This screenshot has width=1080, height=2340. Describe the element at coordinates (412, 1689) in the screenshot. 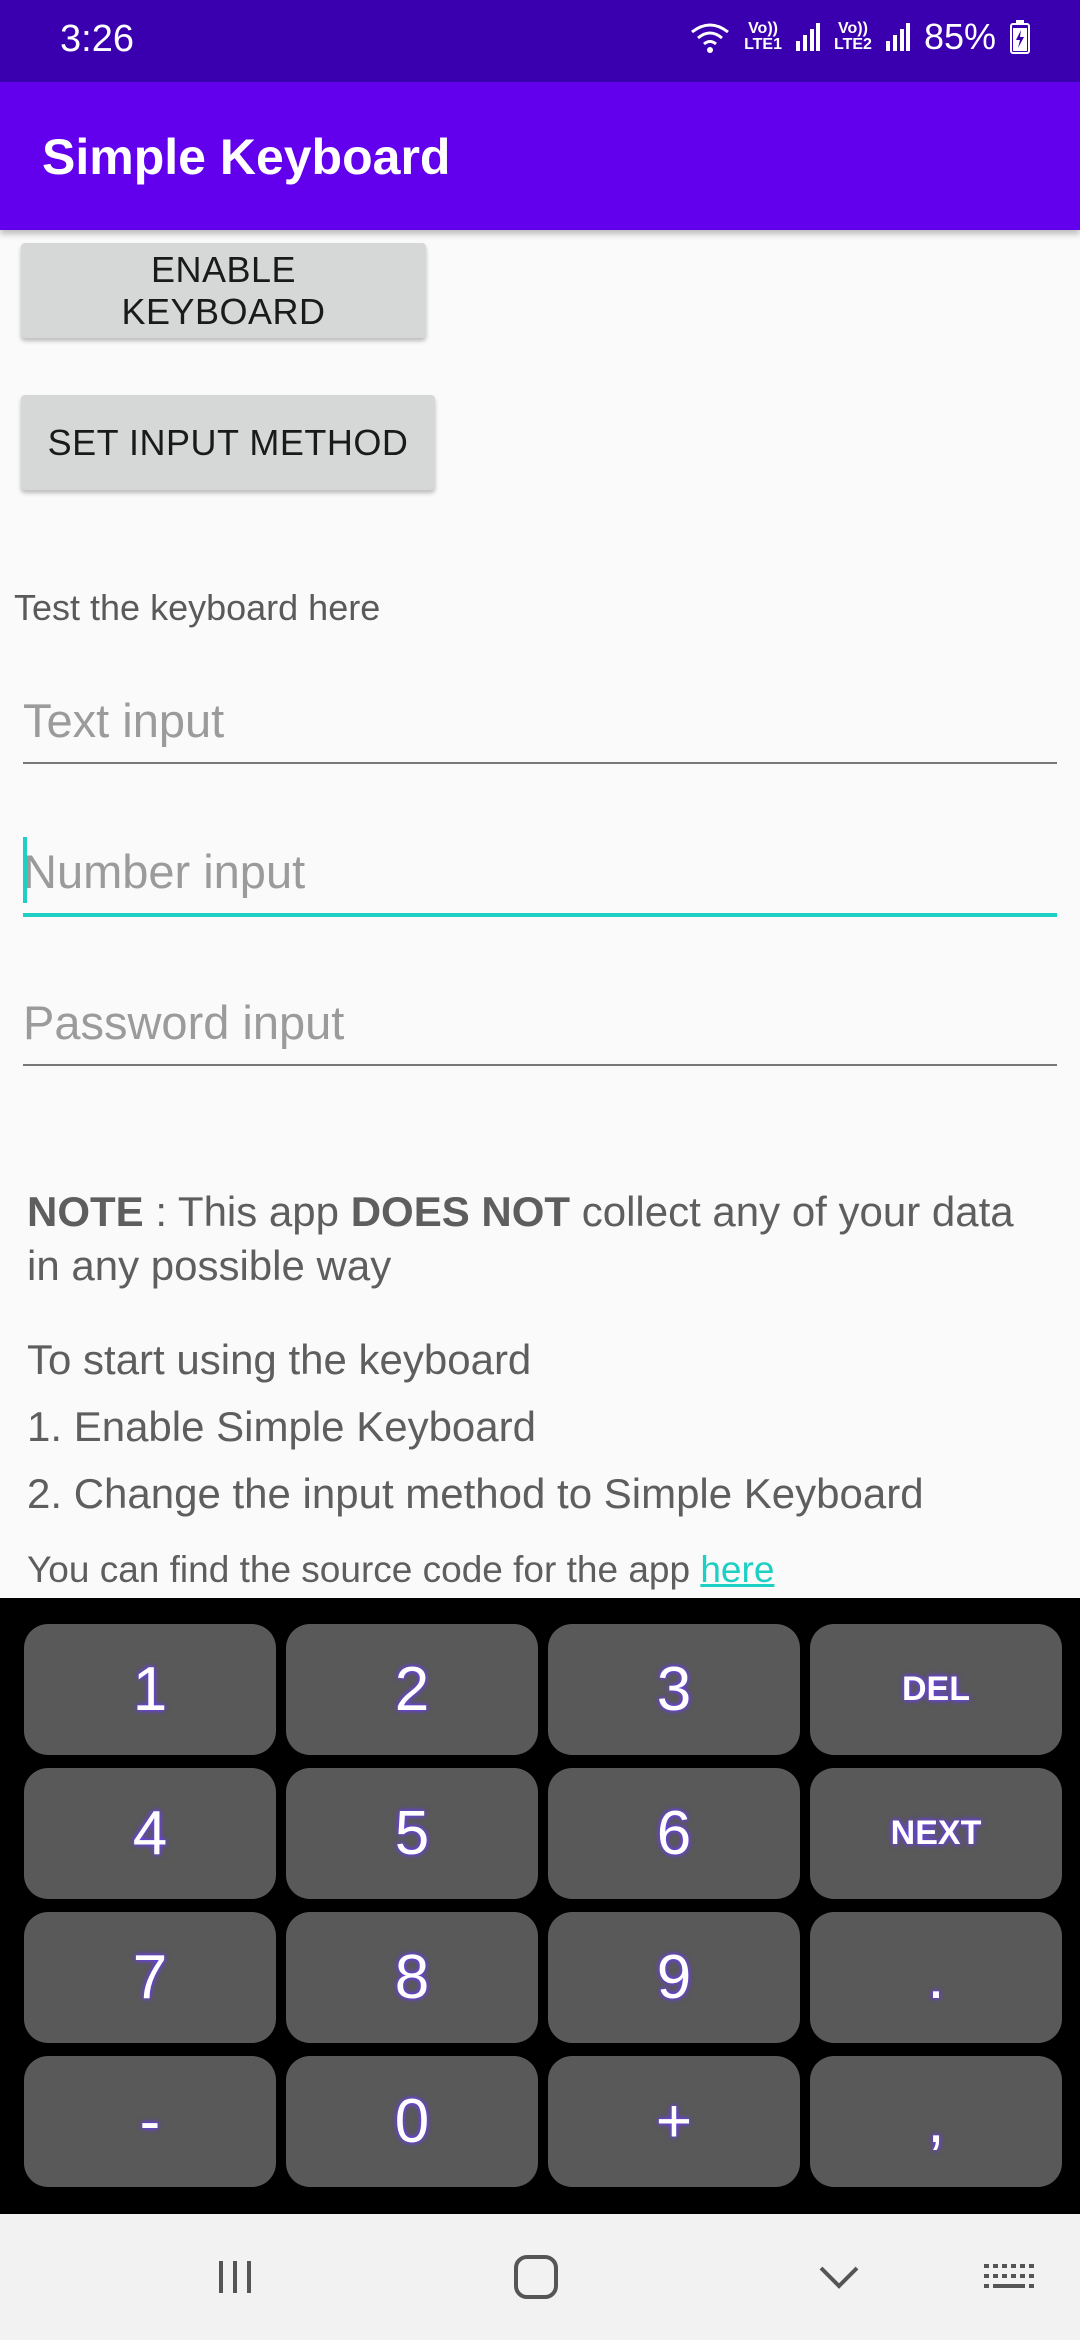

I see `key-2: 2` at that location.